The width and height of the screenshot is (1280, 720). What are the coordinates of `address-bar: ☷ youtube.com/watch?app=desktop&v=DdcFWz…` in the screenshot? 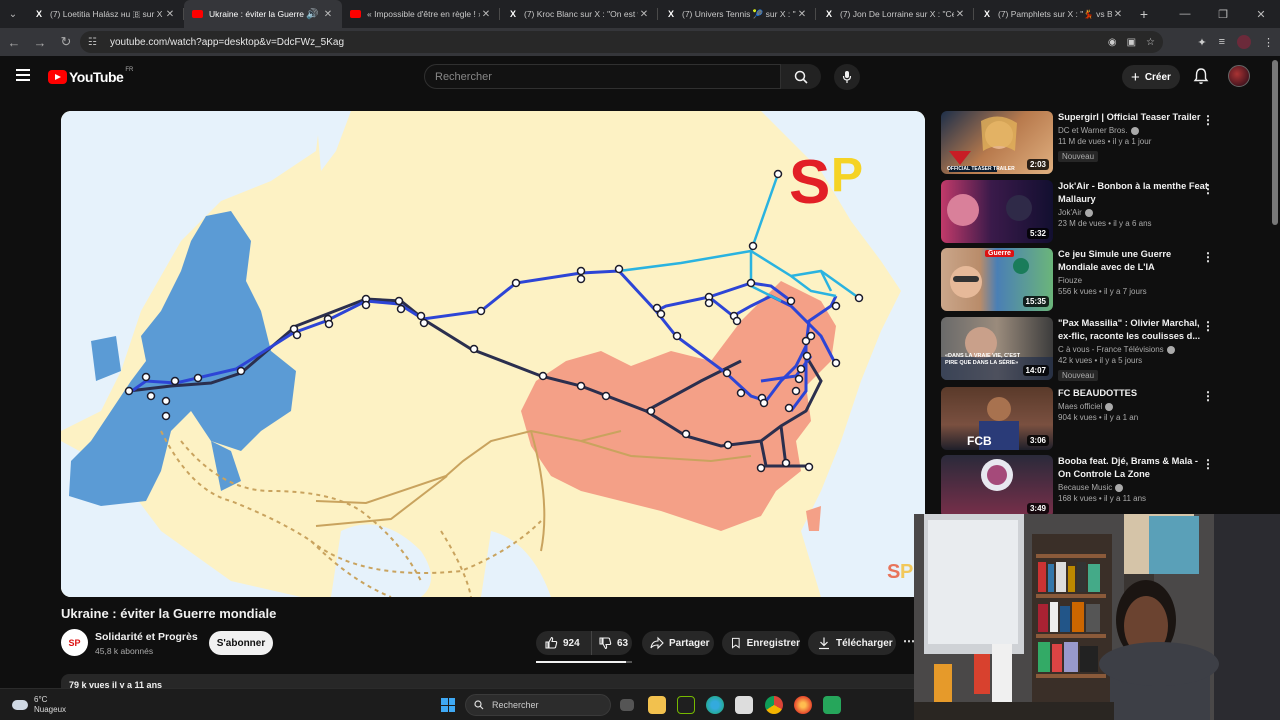 It's located at (621, 42).